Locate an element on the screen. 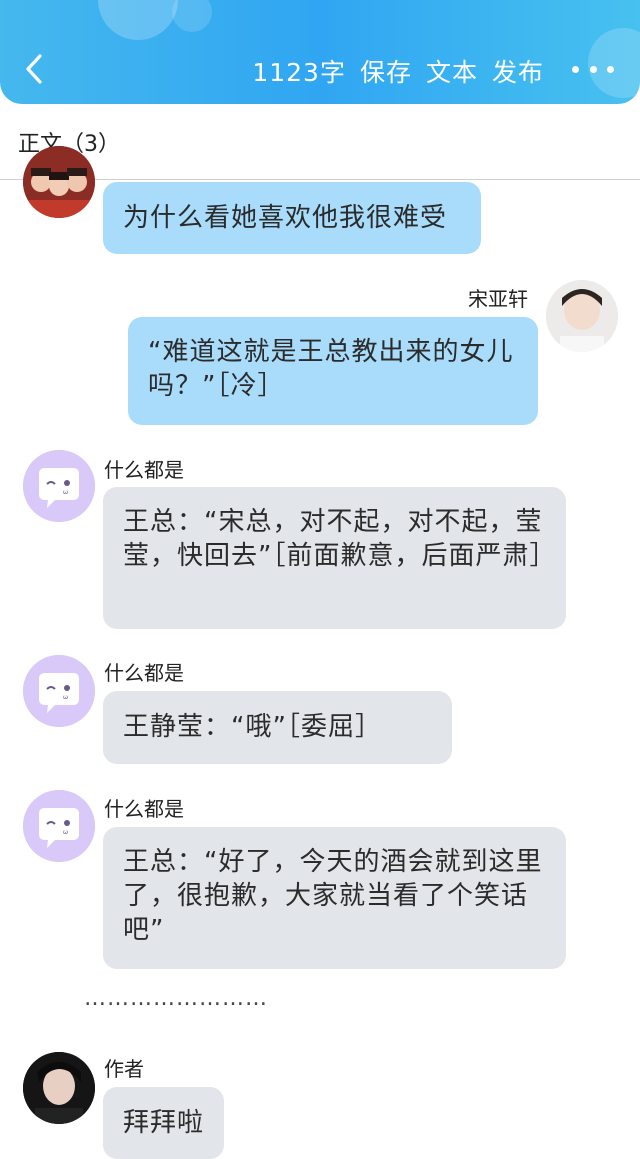 This screenshot has height=1159, width=640. message-bubble: “难道这就是王总教出来的女儿吗？”［冷］ is located at coordinates (333, 371).